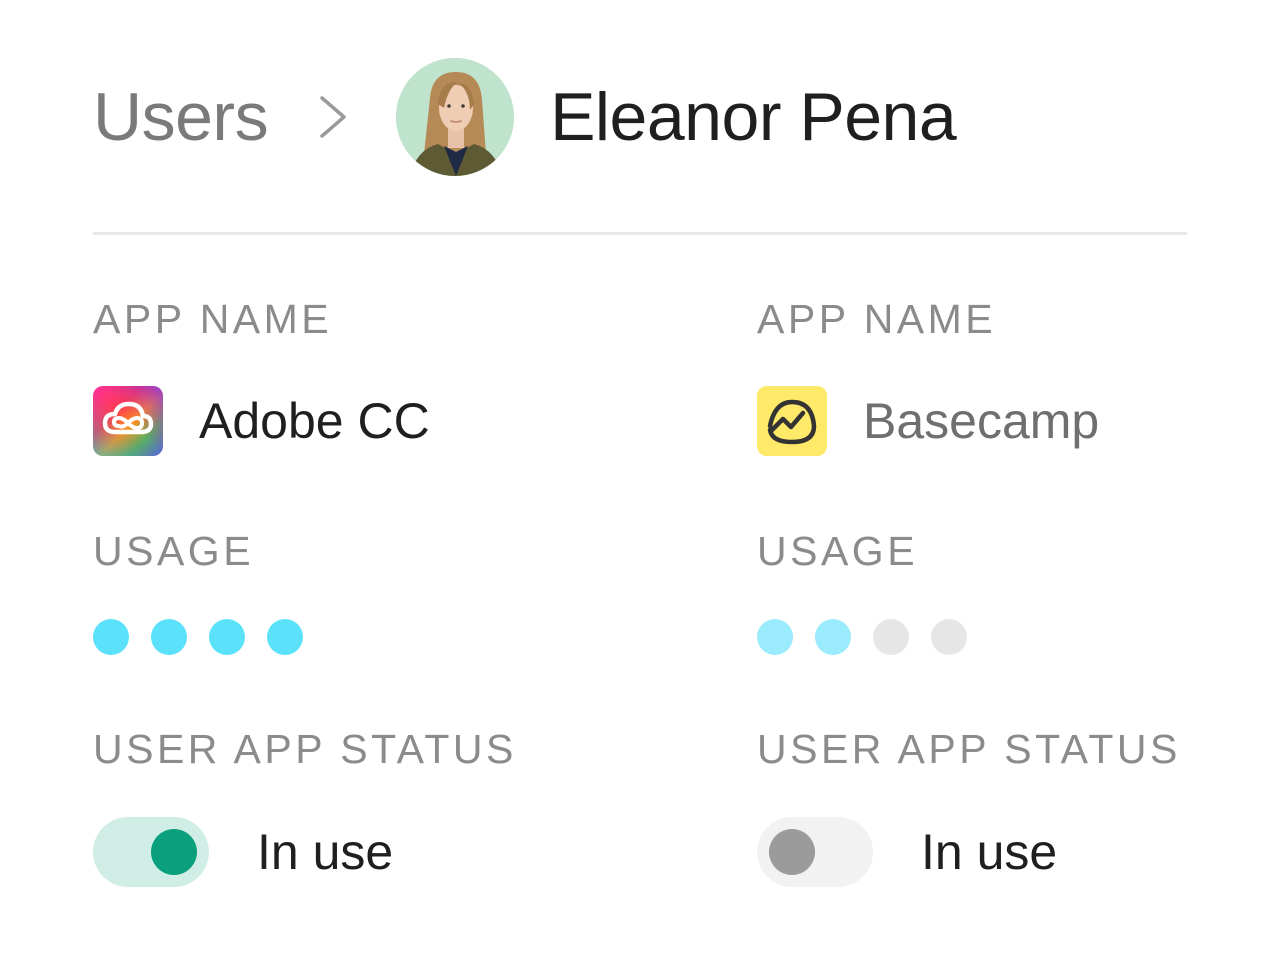  What do you see at coordinates (314, 421) in the screenshot?
I see `app-name-value: Adobe CC` at bounding box center [314, 421].